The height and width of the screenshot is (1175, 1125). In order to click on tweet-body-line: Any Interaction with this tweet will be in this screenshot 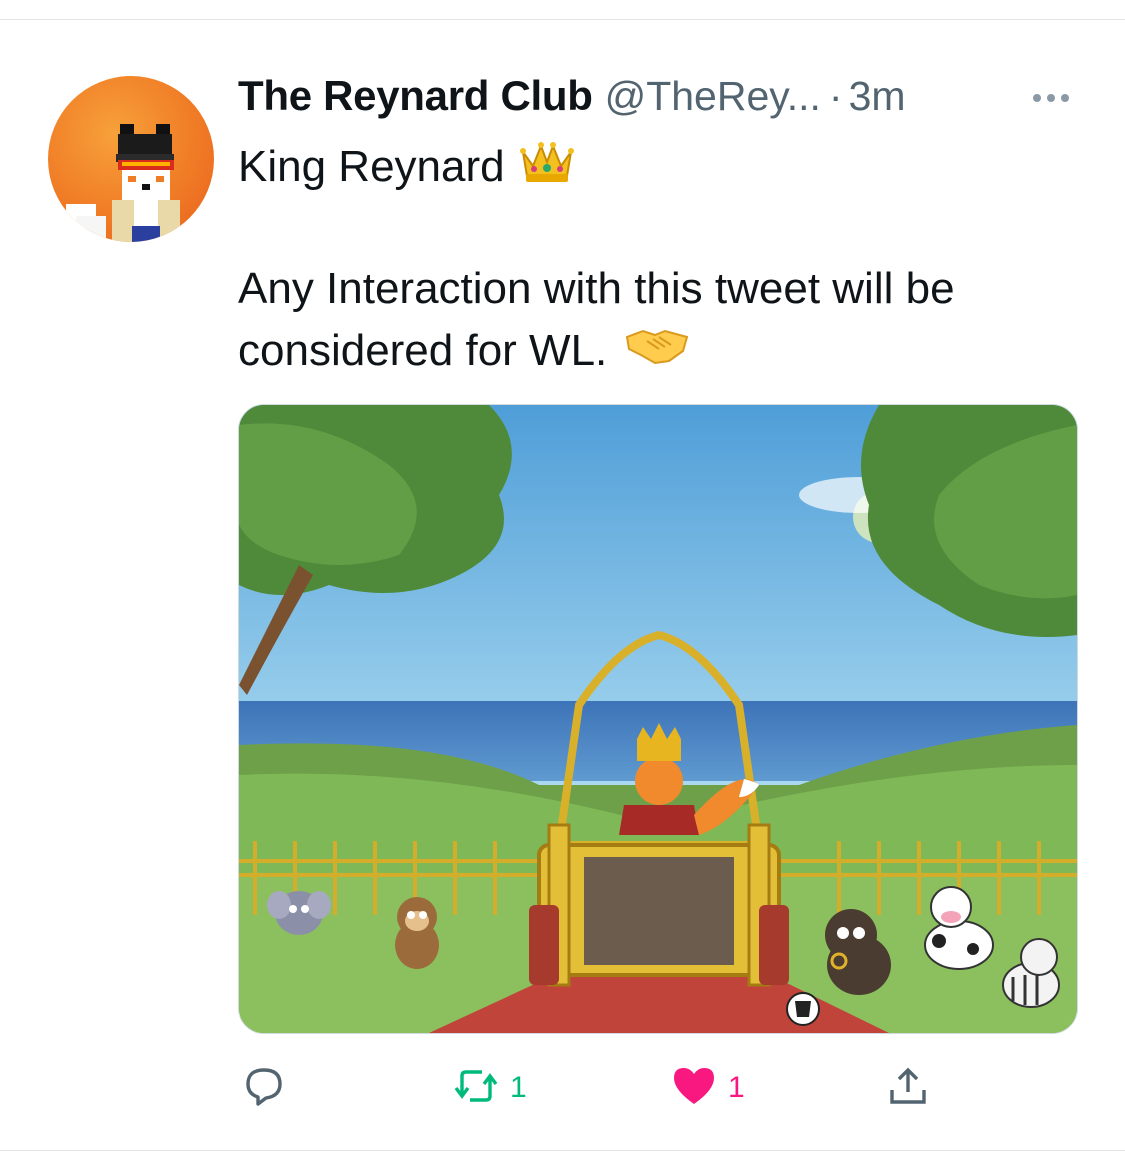, I will do `click(658, 289)`.